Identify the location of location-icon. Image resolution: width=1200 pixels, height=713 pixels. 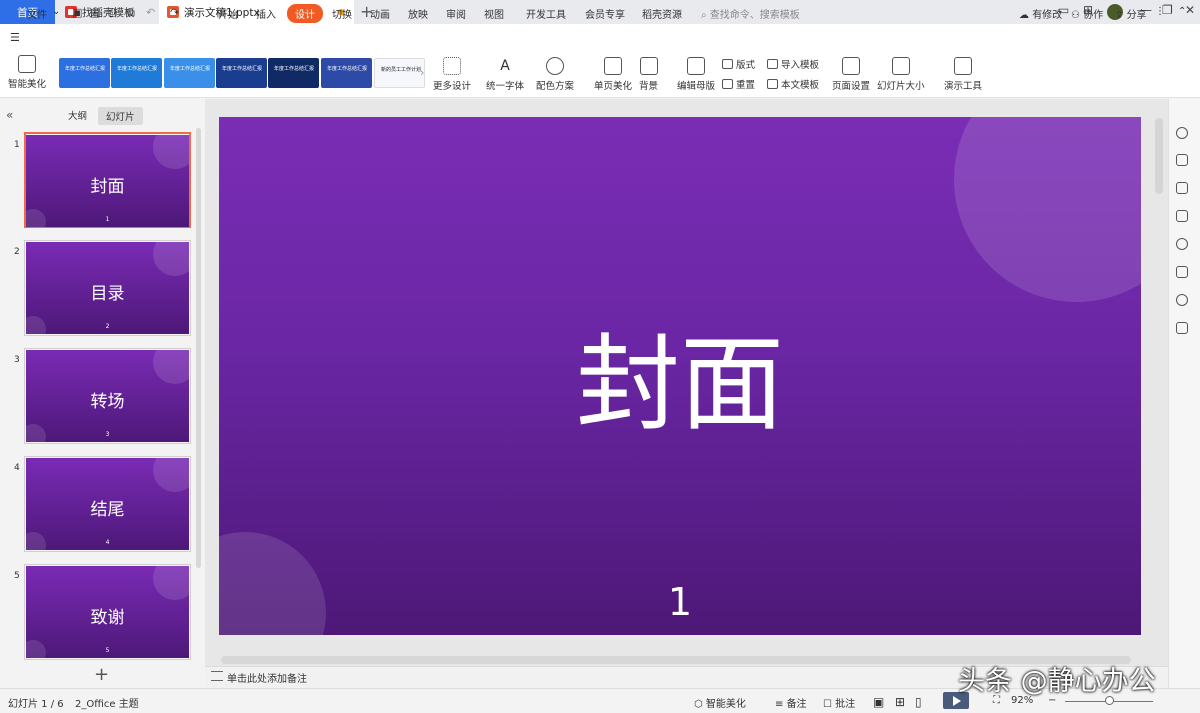
(1182, 300).